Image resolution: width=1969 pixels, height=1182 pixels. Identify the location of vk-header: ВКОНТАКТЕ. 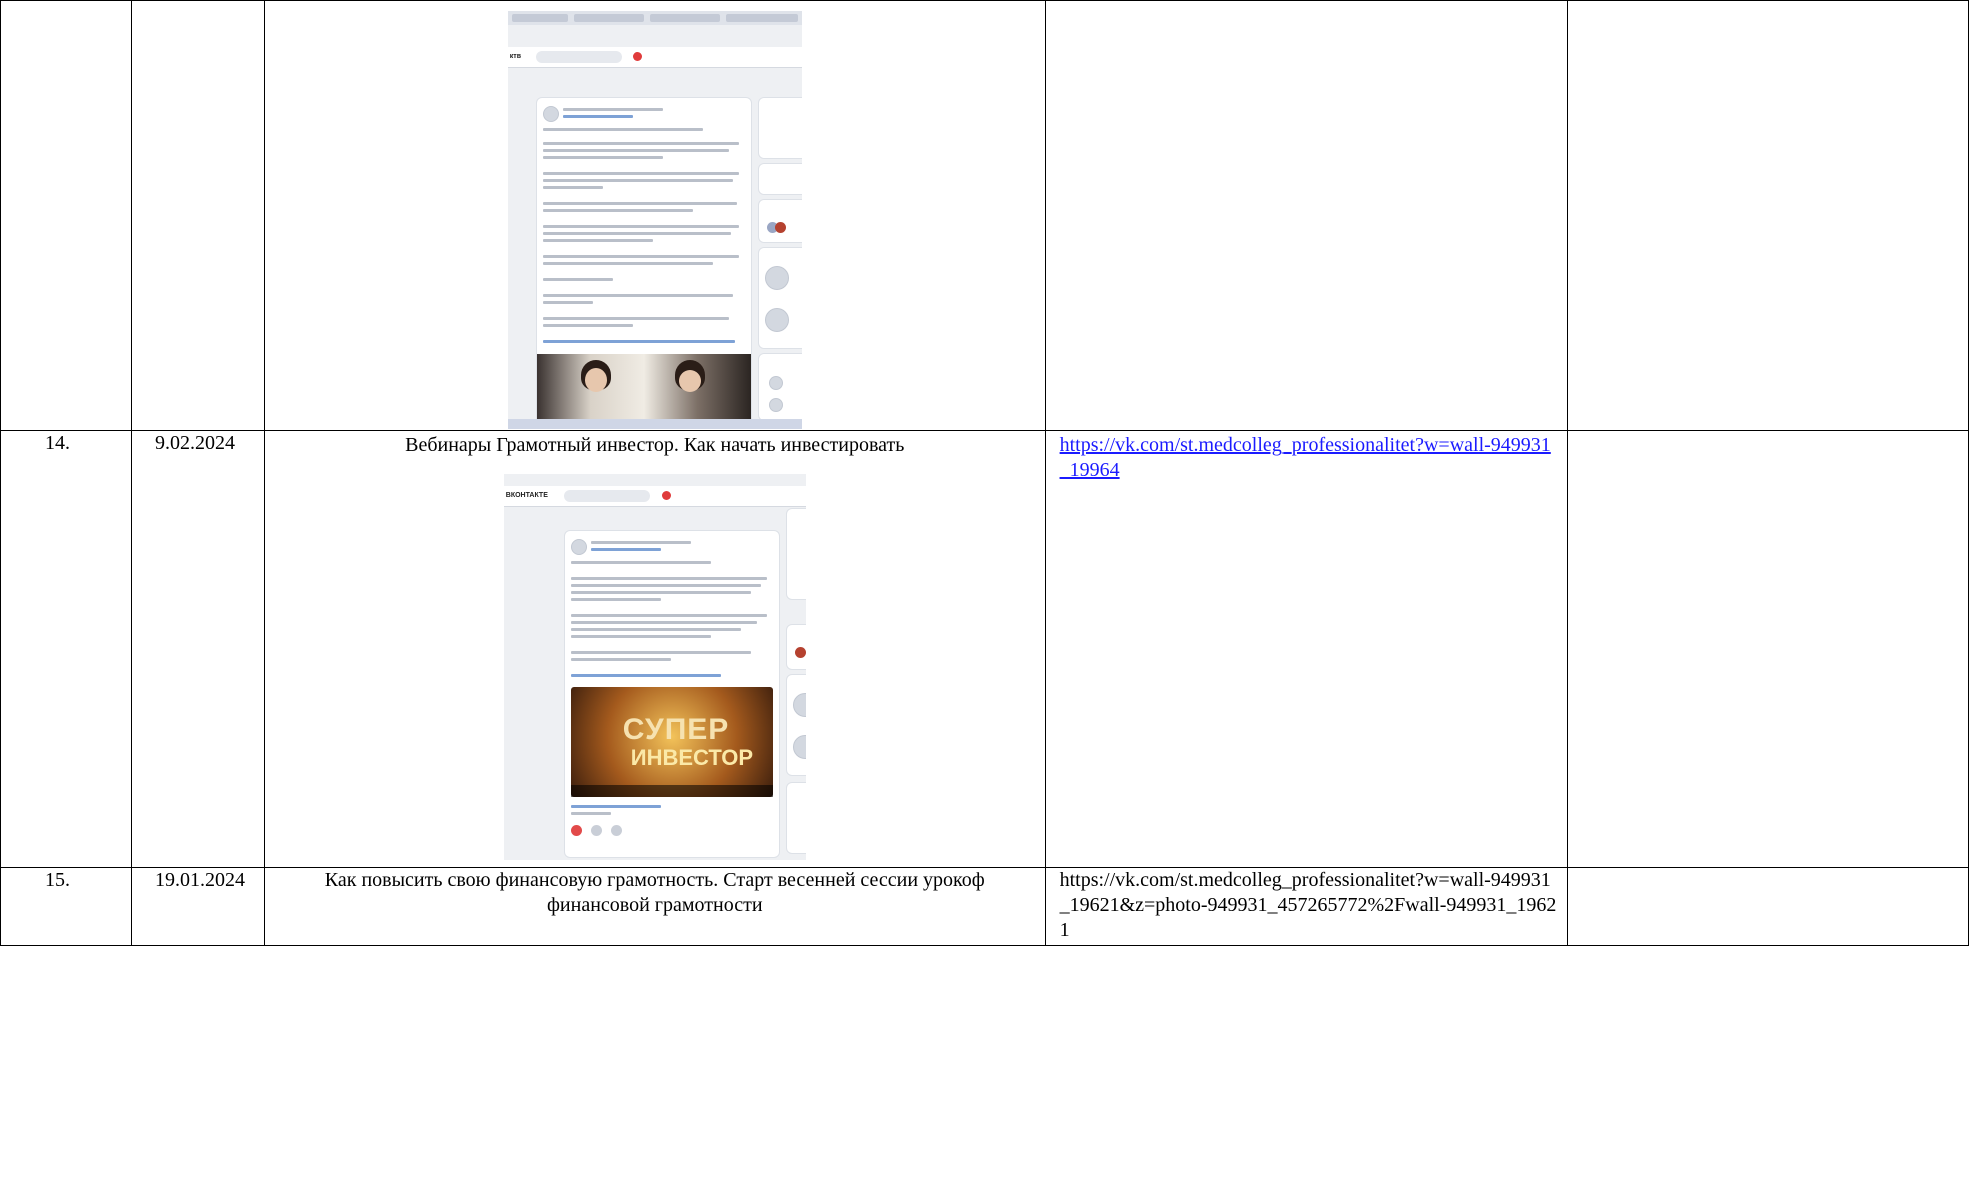
(654, 496).